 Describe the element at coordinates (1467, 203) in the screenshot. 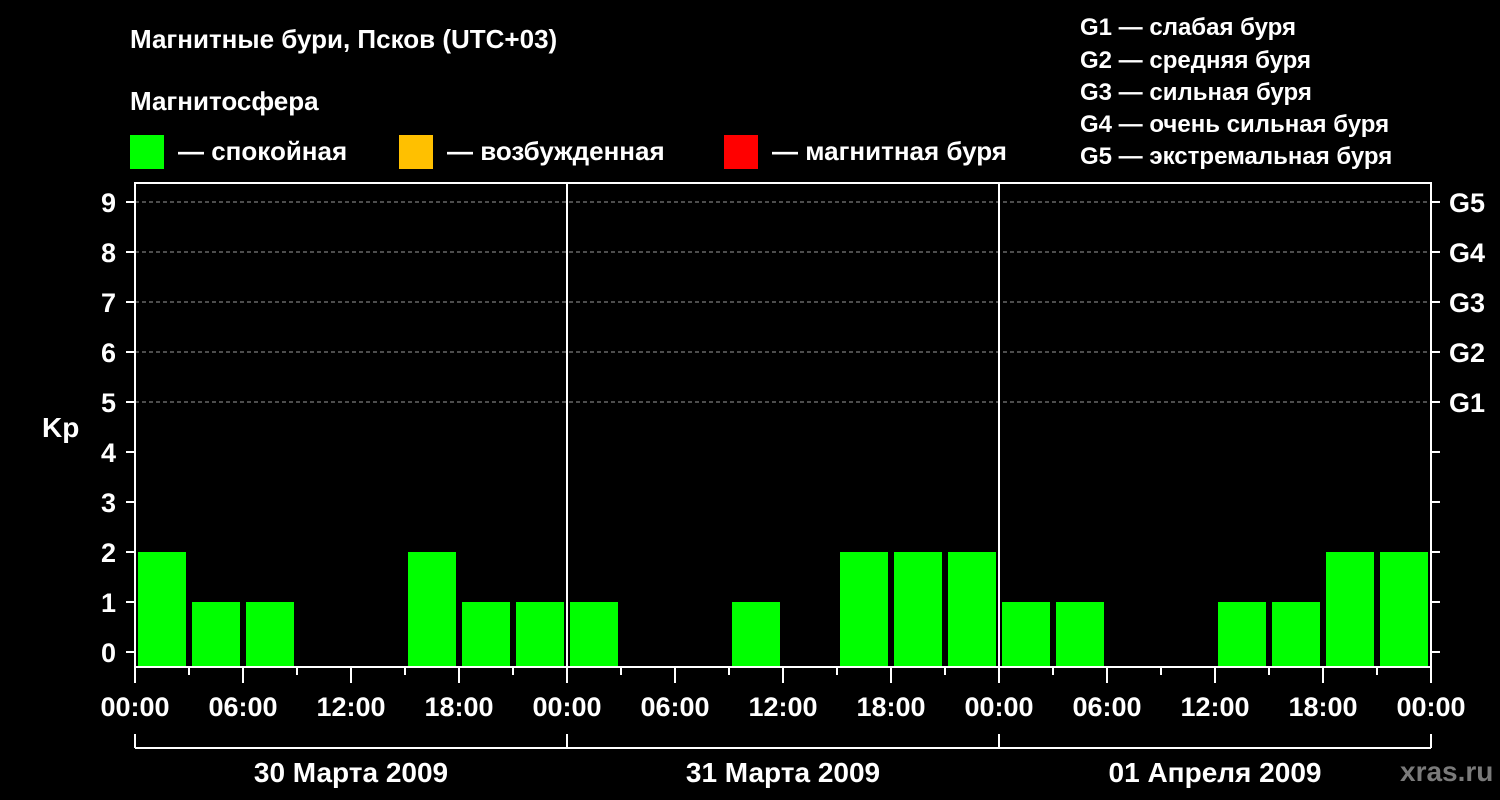

I see `y2-tick-label: G5` at that location.